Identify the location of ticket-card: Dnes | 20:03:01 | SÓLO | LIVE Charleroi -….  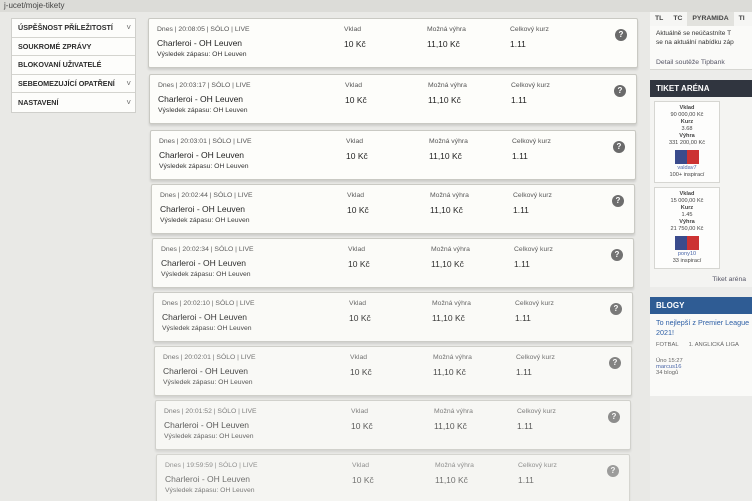
(393, 155).